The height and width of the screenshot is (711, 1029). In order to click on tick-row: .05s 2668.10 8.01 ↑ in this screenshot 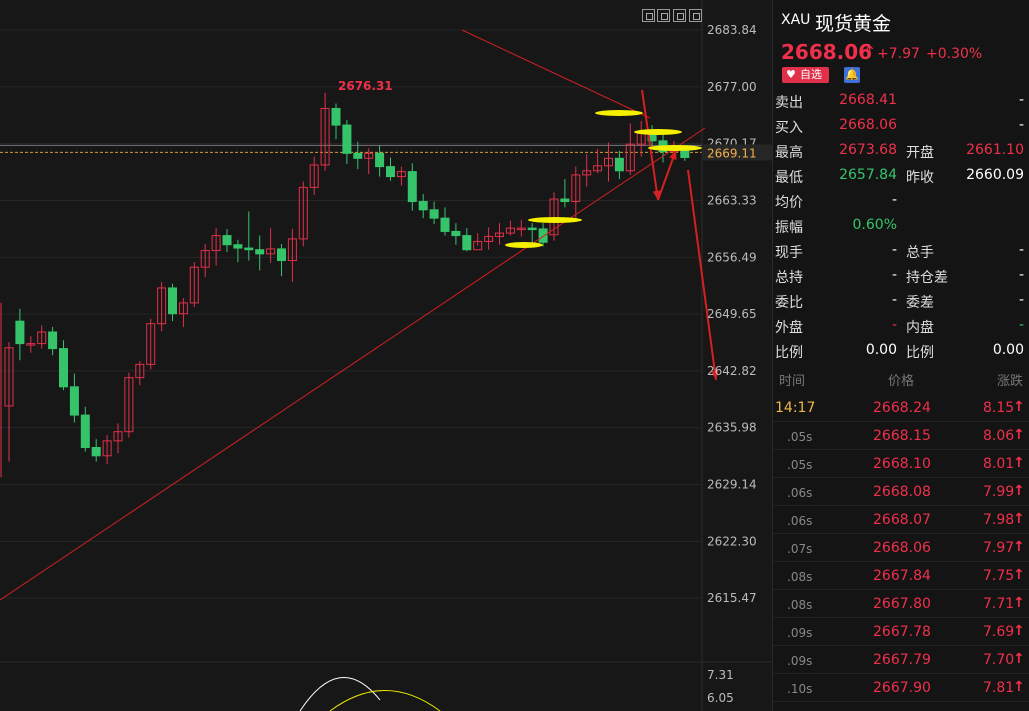, I will do `click(901, 464)`.